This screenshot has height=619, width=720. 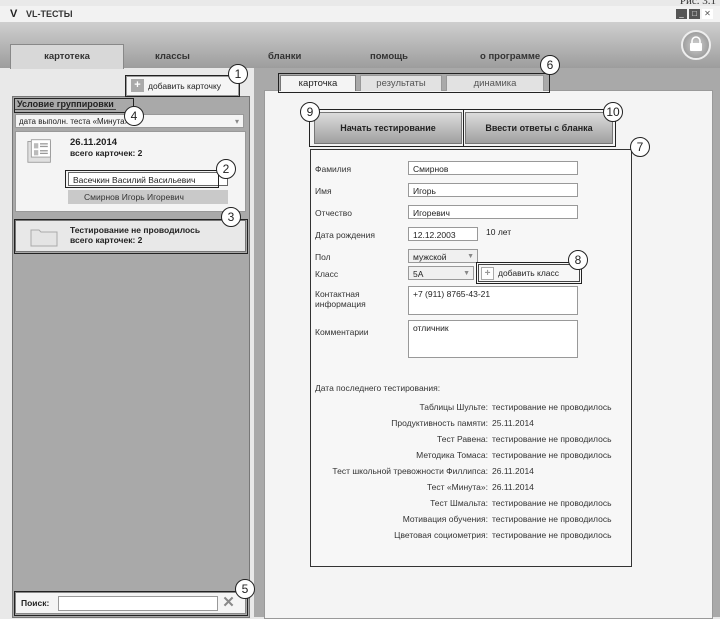 I want to click on class-select: 5А ▼, so click(x=441, y=273).